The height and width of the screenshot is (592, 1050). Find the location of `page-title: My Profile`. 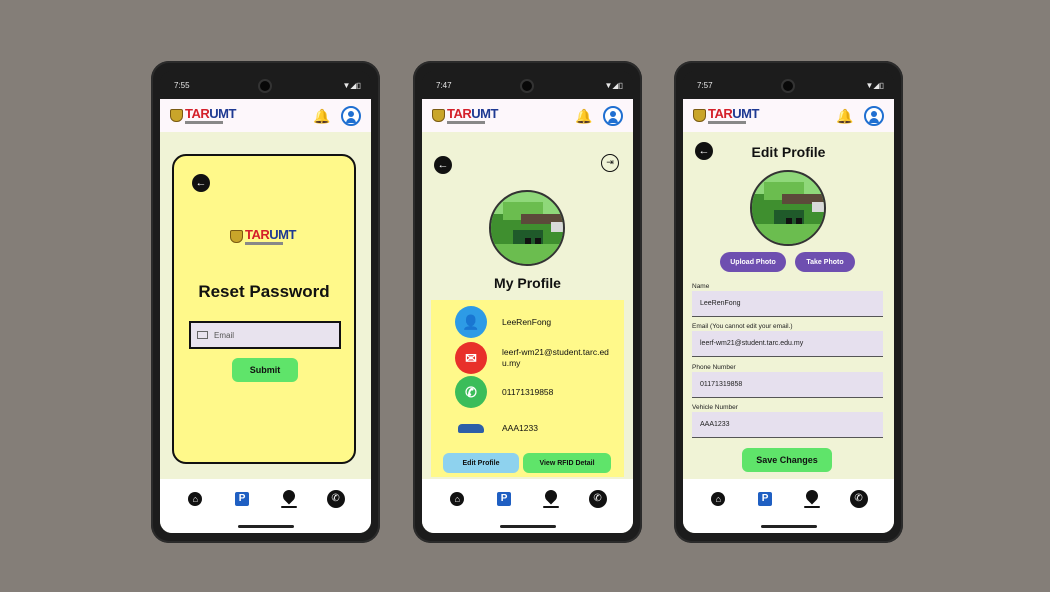

page-title: My Profile is located at coordinates (527, 283).